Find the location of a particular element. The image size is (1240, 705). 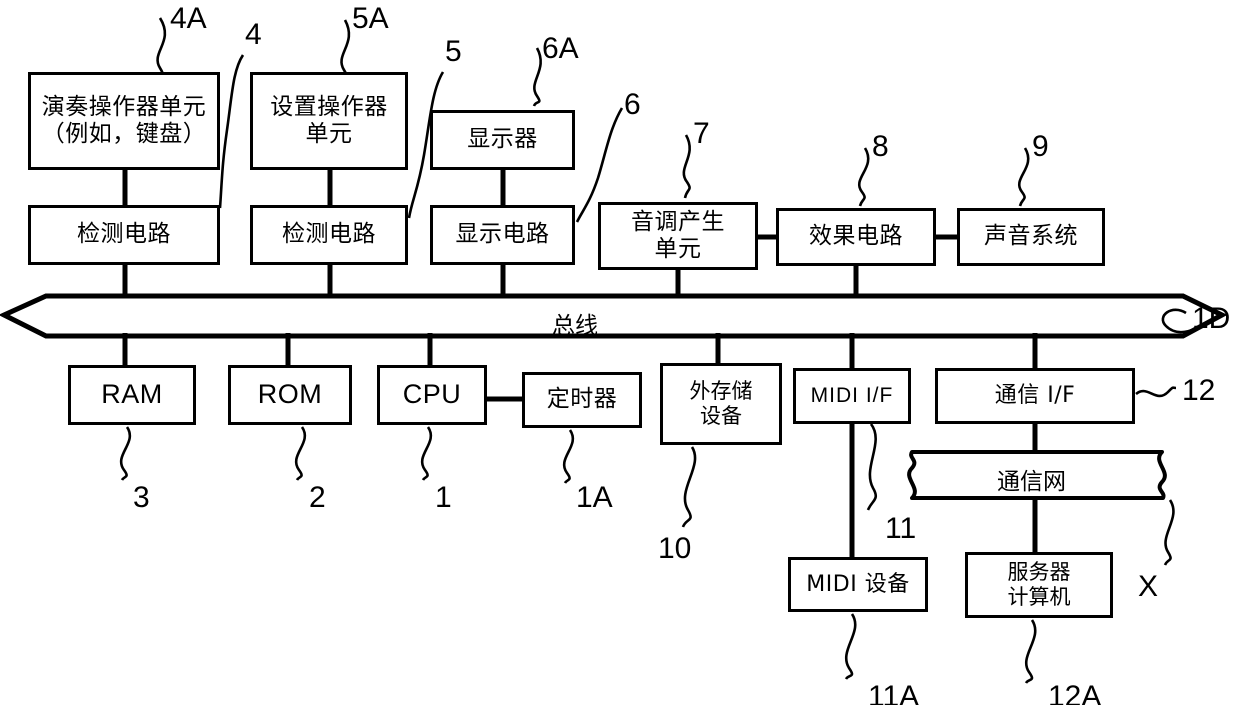

box-ram: RAM is located at coordinates (132, 395).